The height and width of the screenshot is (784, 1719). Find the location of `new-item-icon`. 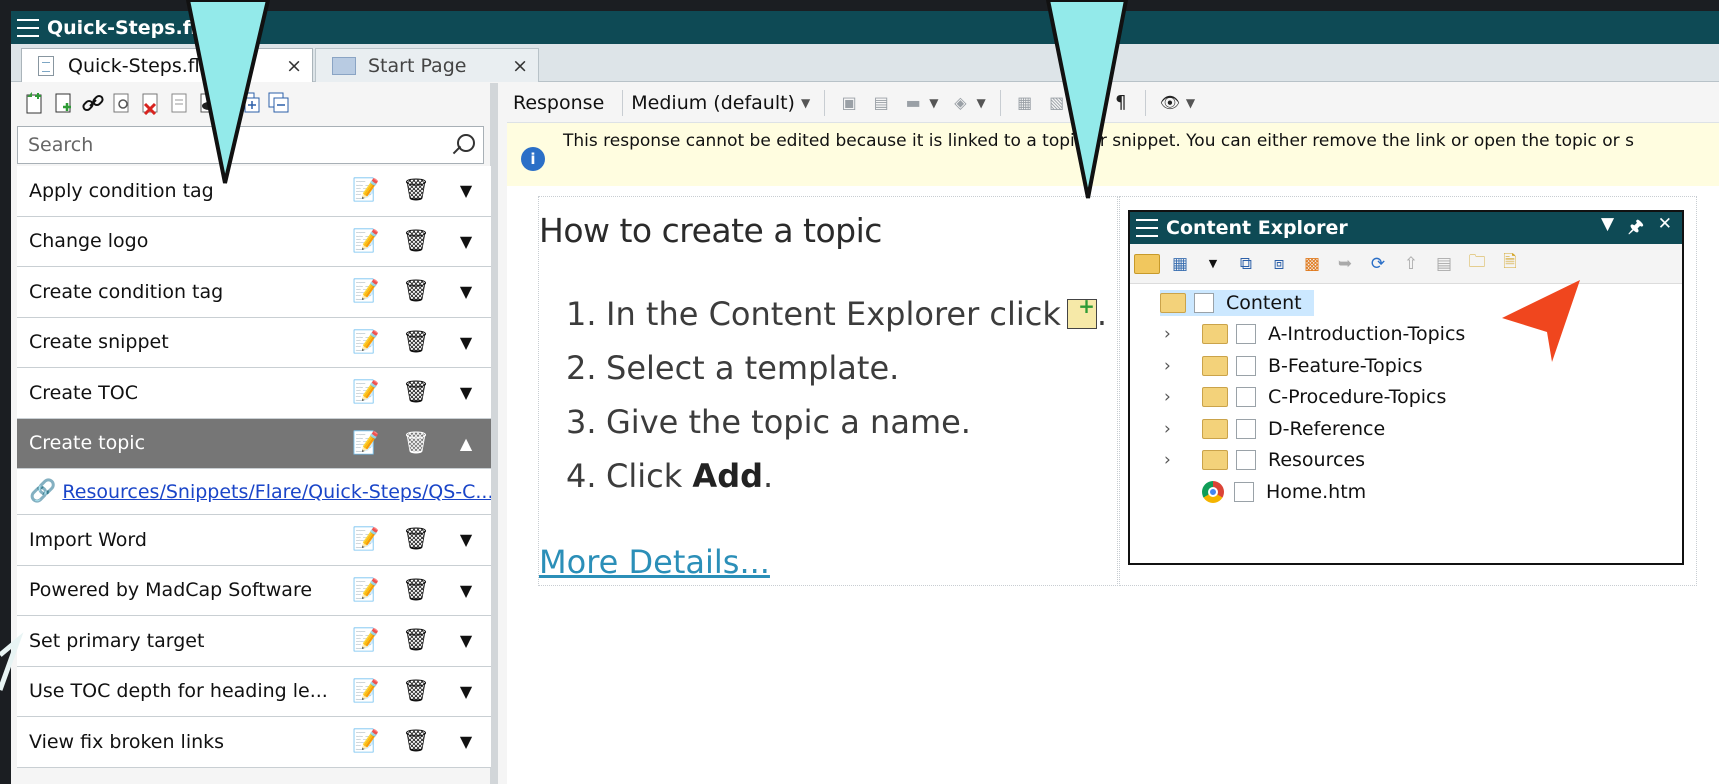

new-item-icon is located at coordinates (35, 103).